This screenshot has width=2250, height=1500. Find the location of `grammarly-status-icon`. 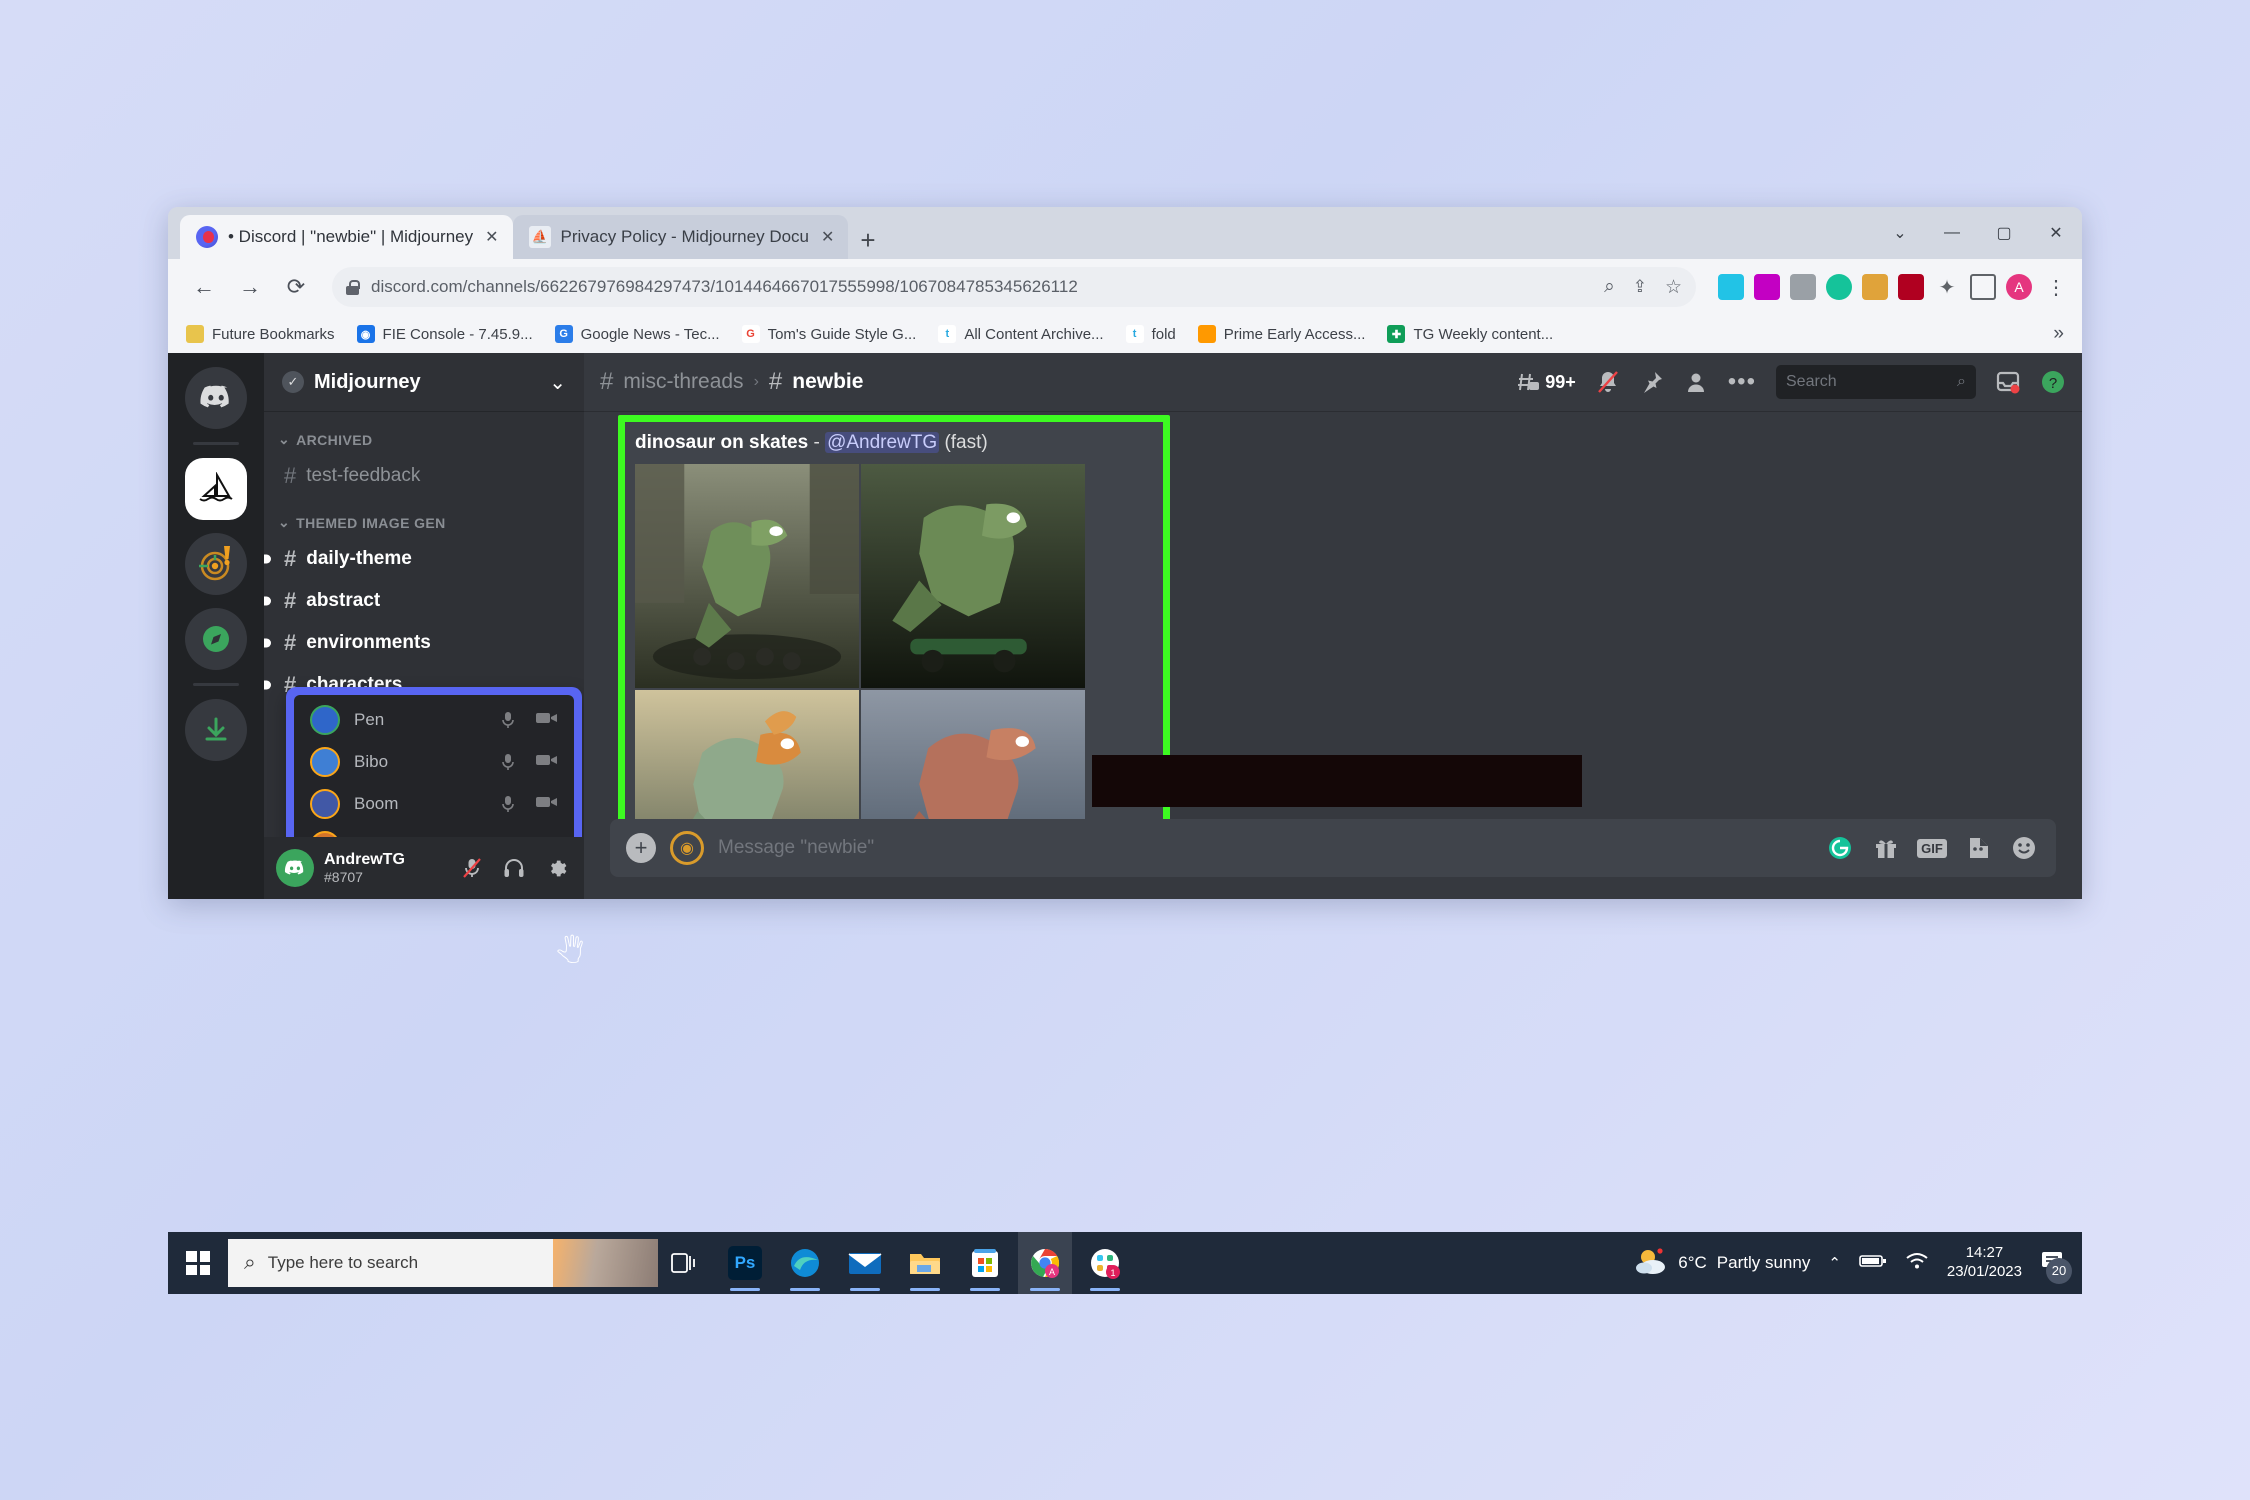

grammarly-status-icon is located at coordinates (1840, 848).